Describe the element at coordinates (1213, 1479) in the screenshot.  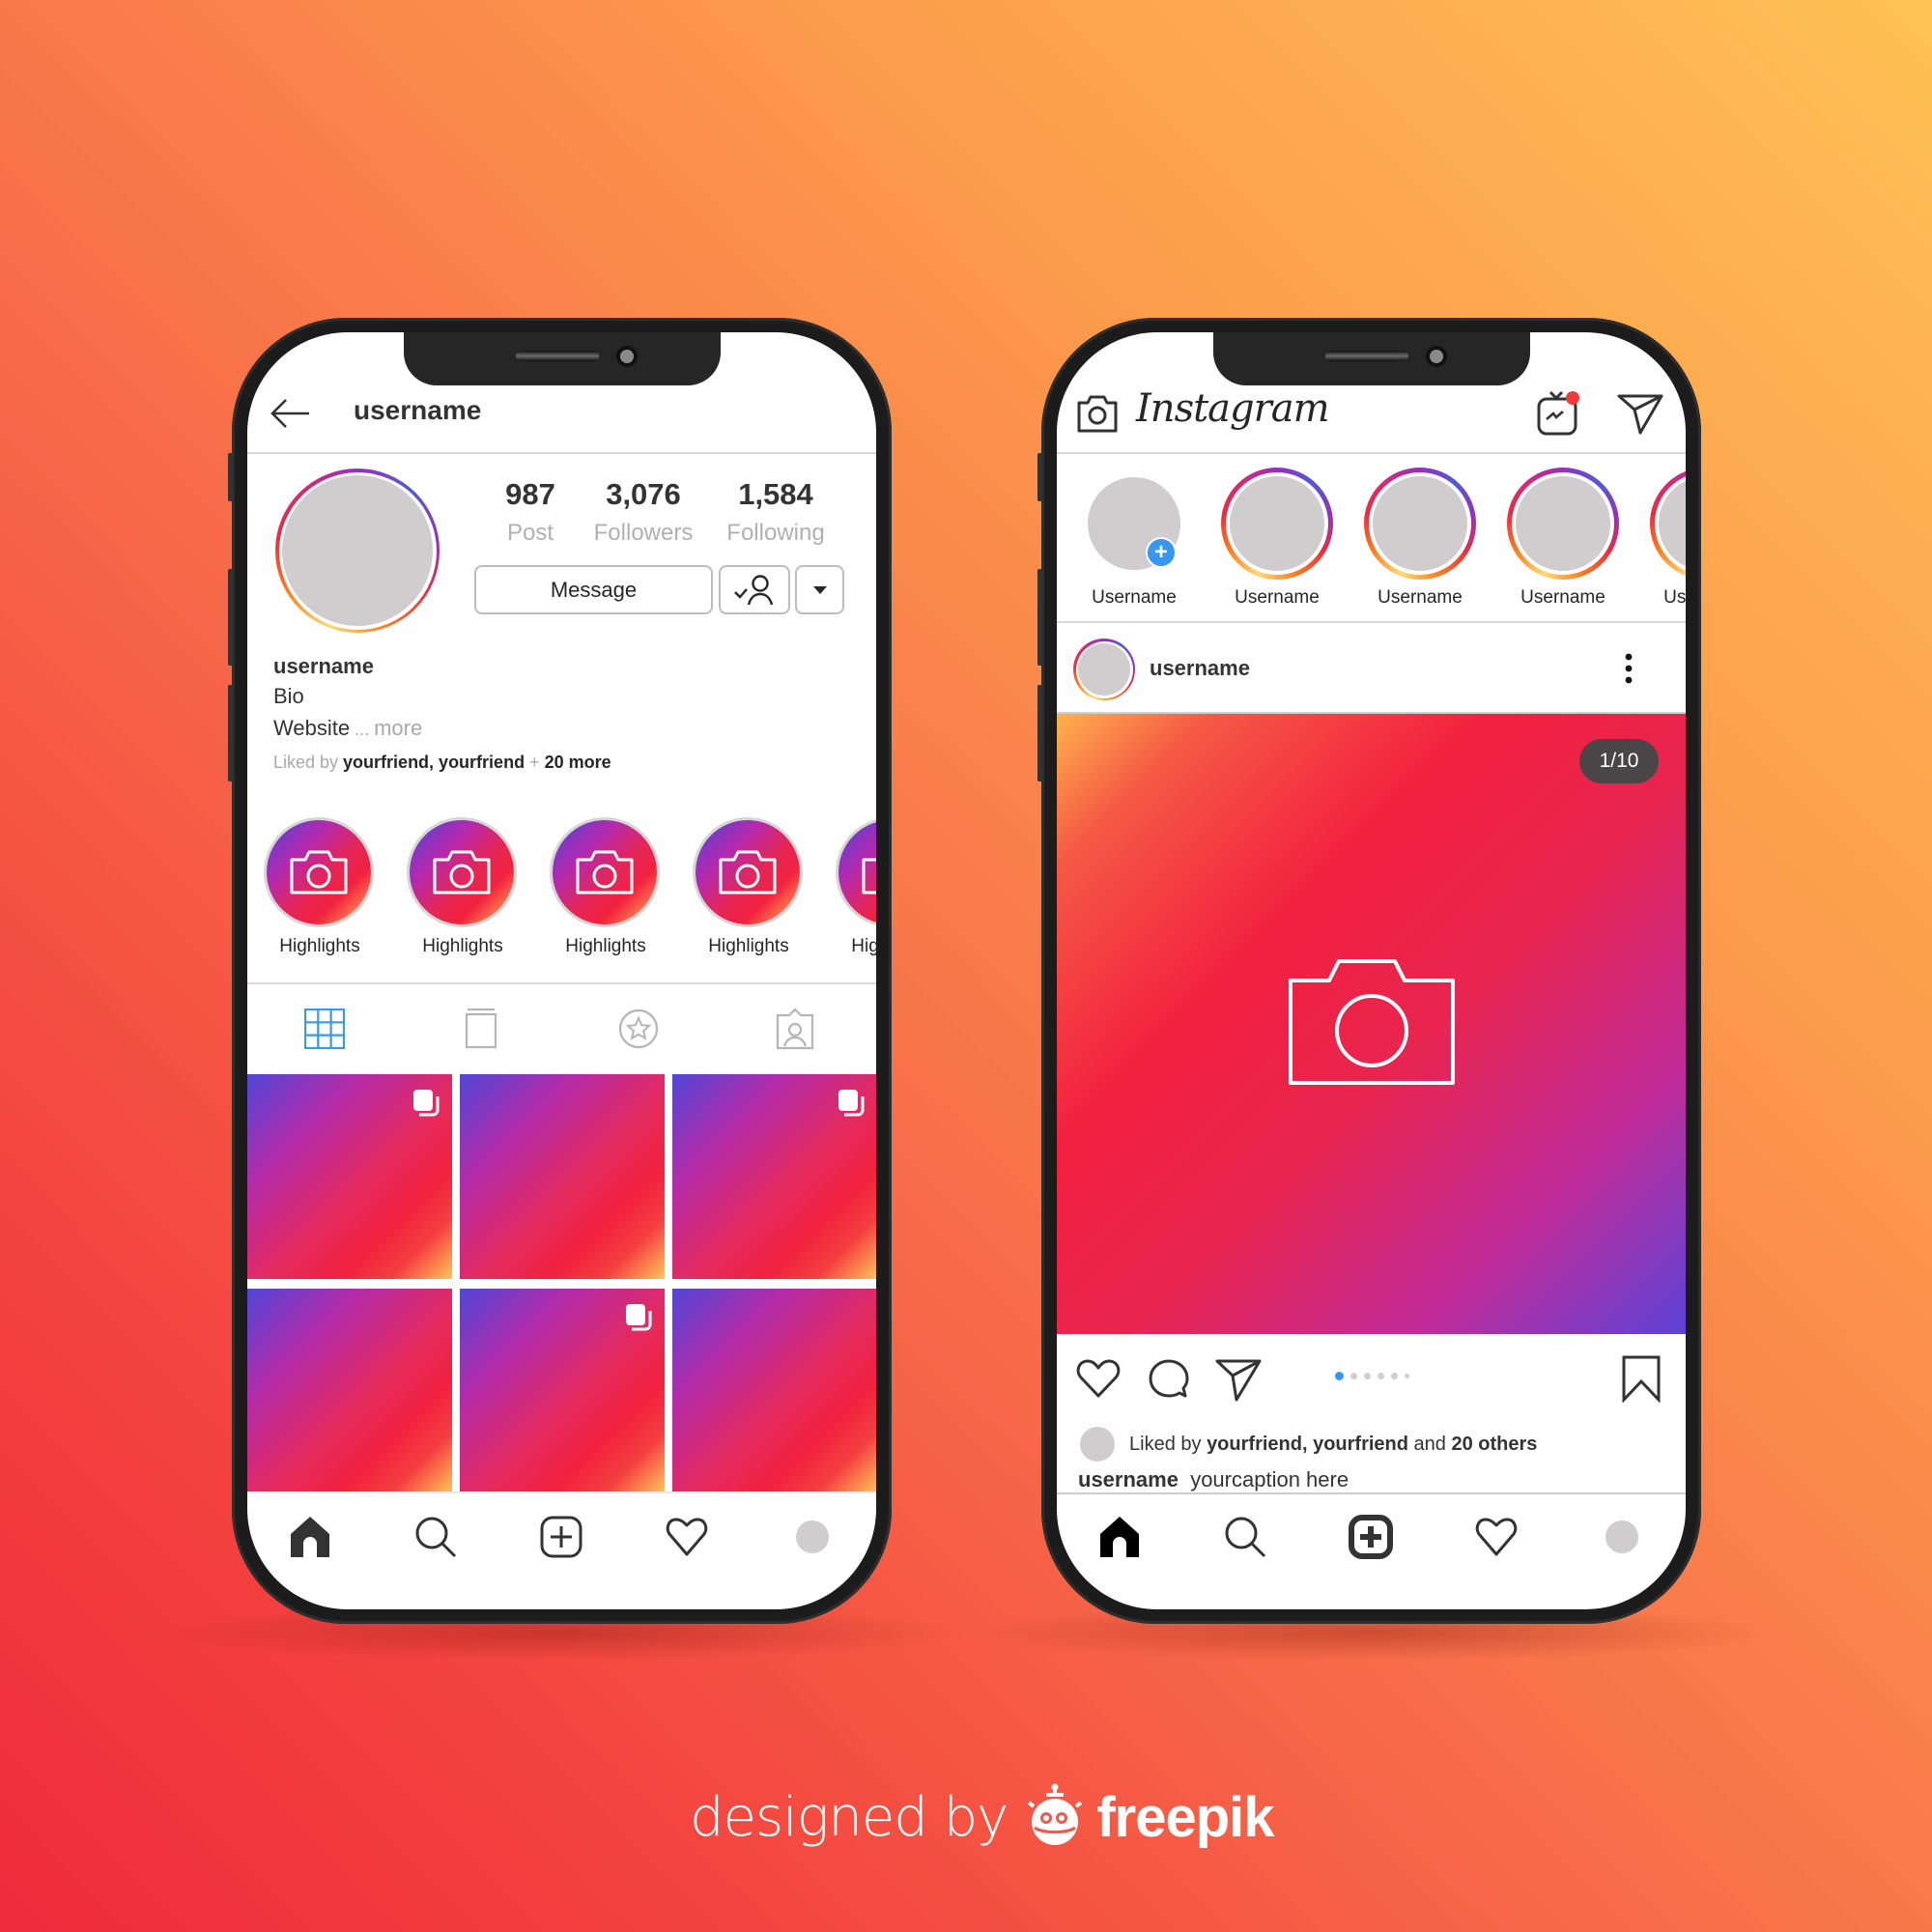
I see `post-caption: username yourcaption here` at that location.